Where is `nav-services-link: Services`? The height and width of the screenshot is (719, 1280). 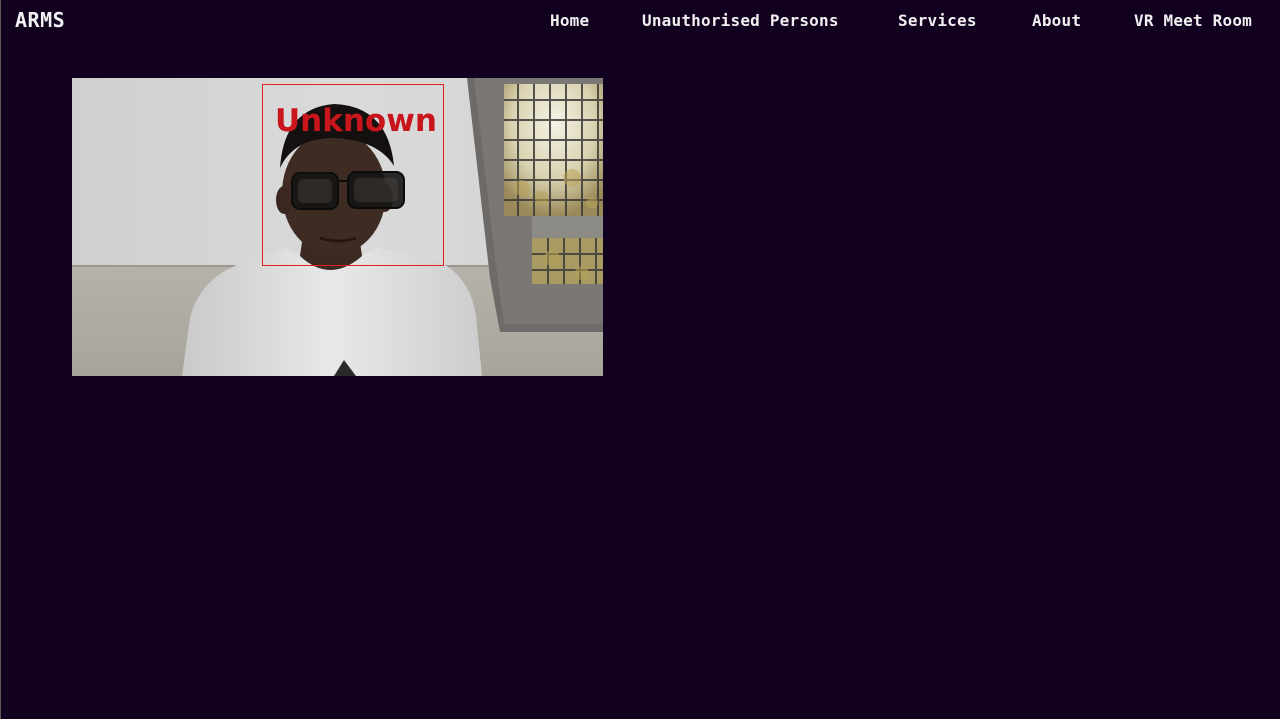 nav-services-link: Services is located at coordinates (937, 20).